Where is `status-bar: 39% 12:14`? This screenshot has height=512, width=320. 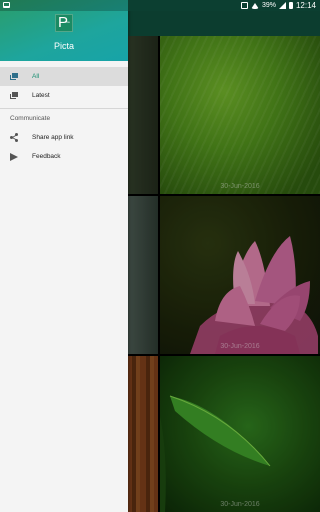 status-bar: 39% 12:14 is located at coordinates (160, 5).